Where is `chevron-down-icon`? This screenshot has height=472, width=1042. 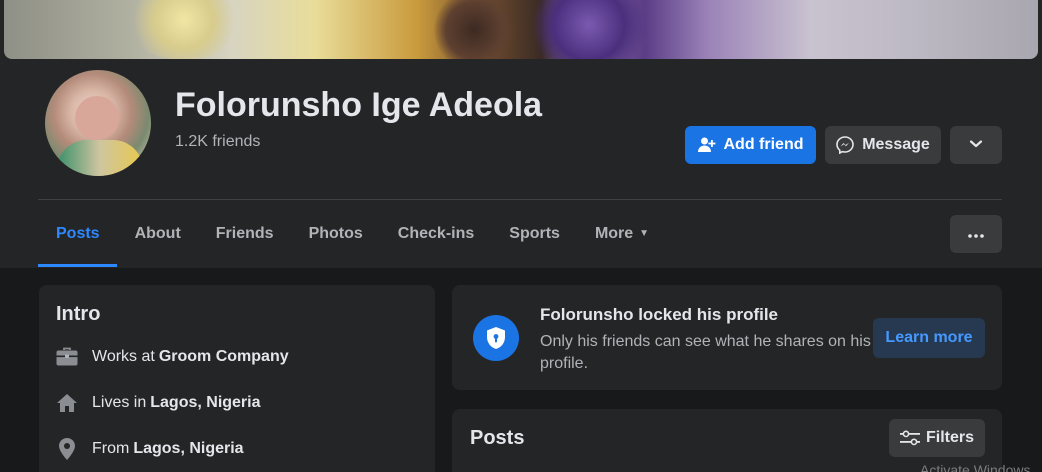 chevron-down-icon is located at coordinates (976, 145).